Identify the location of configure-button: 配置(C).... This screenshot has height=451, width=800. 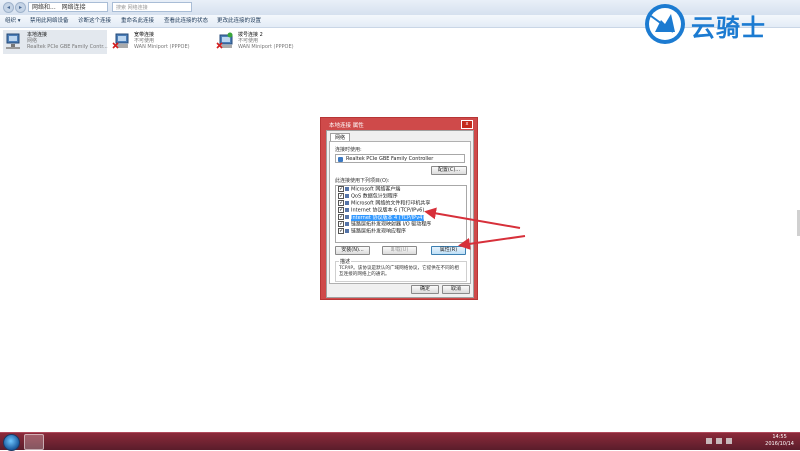
(449, 170).